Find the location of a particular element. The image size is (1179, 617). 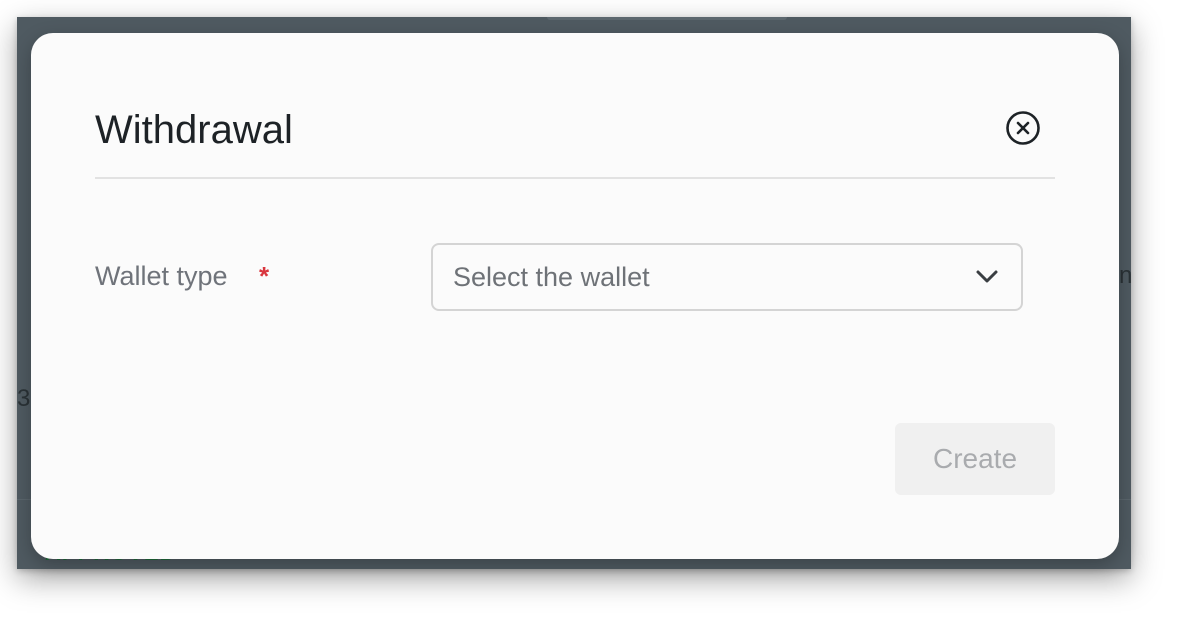

close-button is located at coordinates (1023, 128).